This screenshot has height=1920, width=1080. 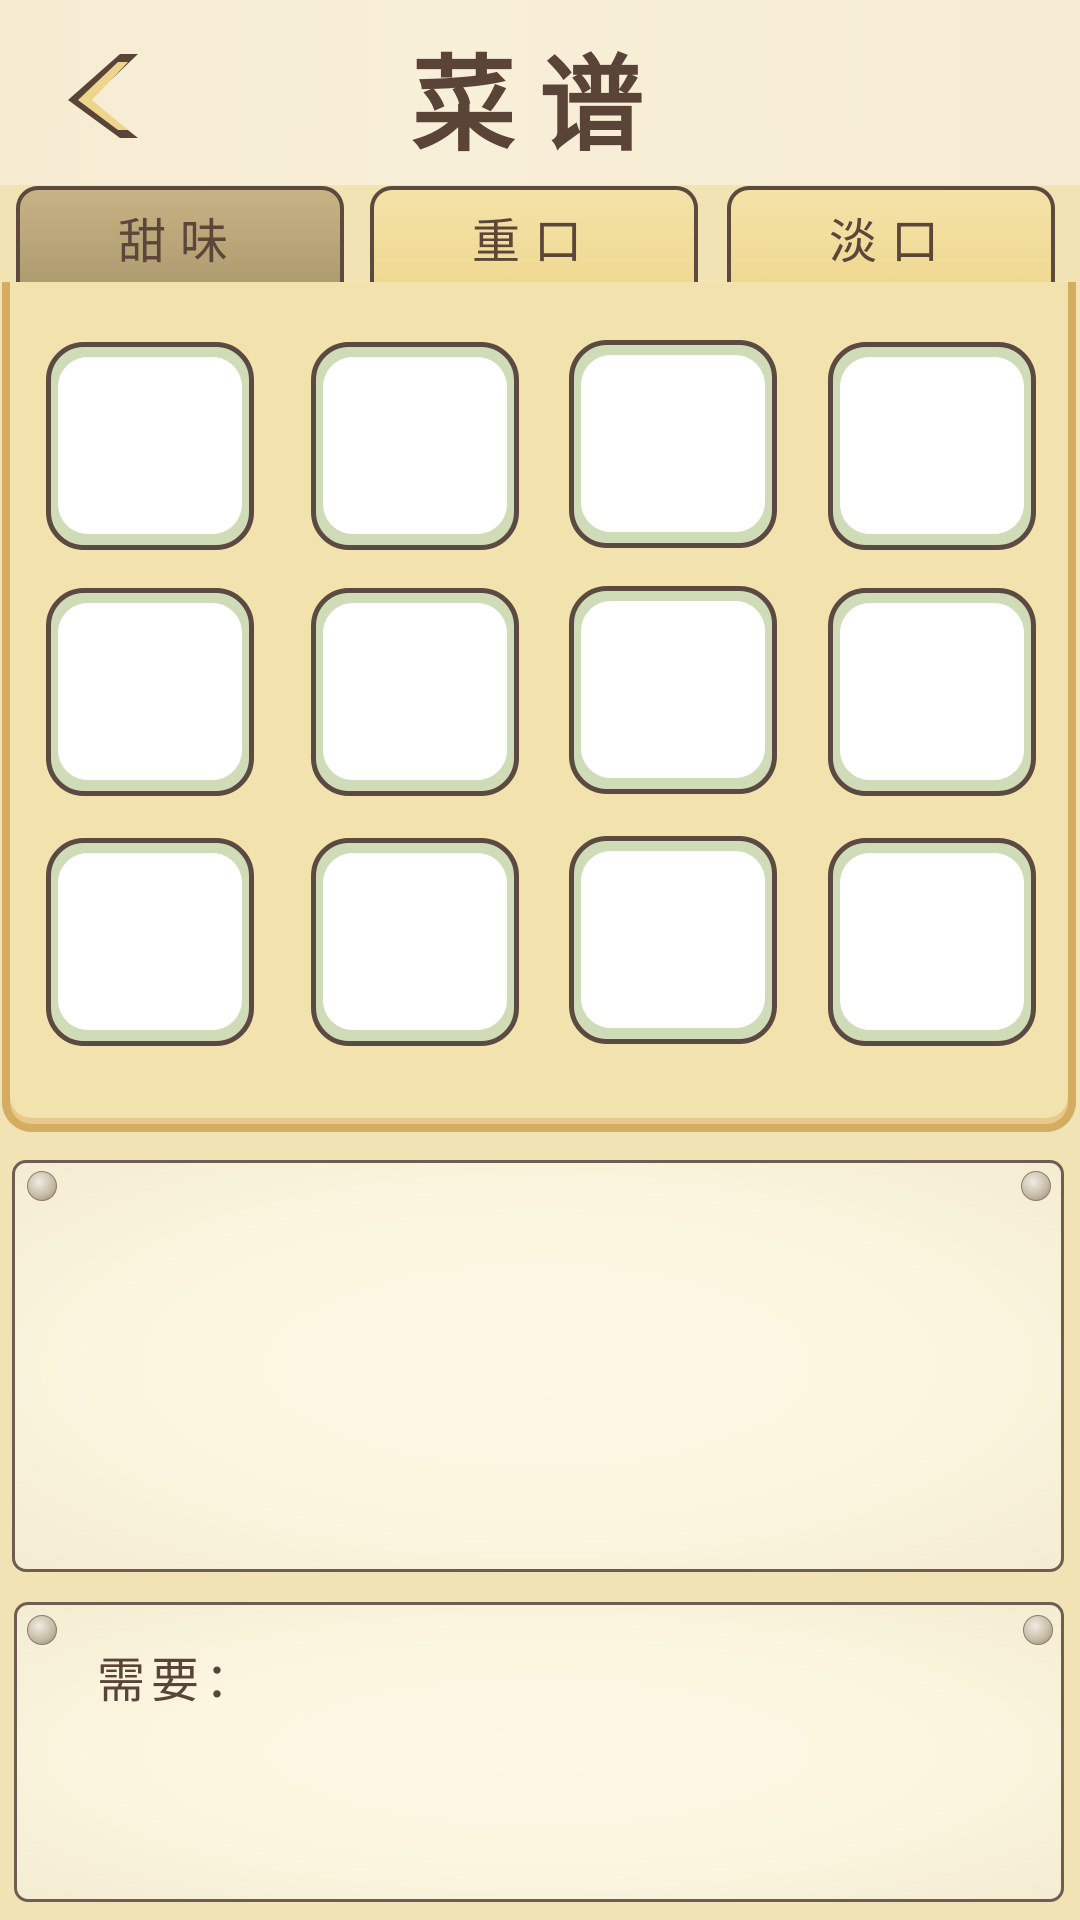 What do you see at coordinates (179, 242) in the screenshot?
I see `tab-label: 甜味` at bounding box center [179, 242].